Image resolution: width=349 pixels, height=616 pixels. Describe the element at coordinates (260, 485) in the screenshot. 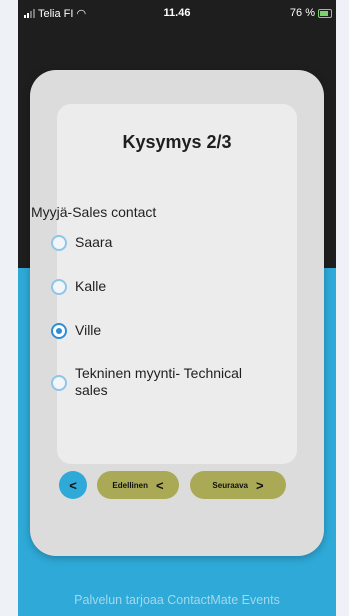

I see `chevron-right-icon: >` at that location.